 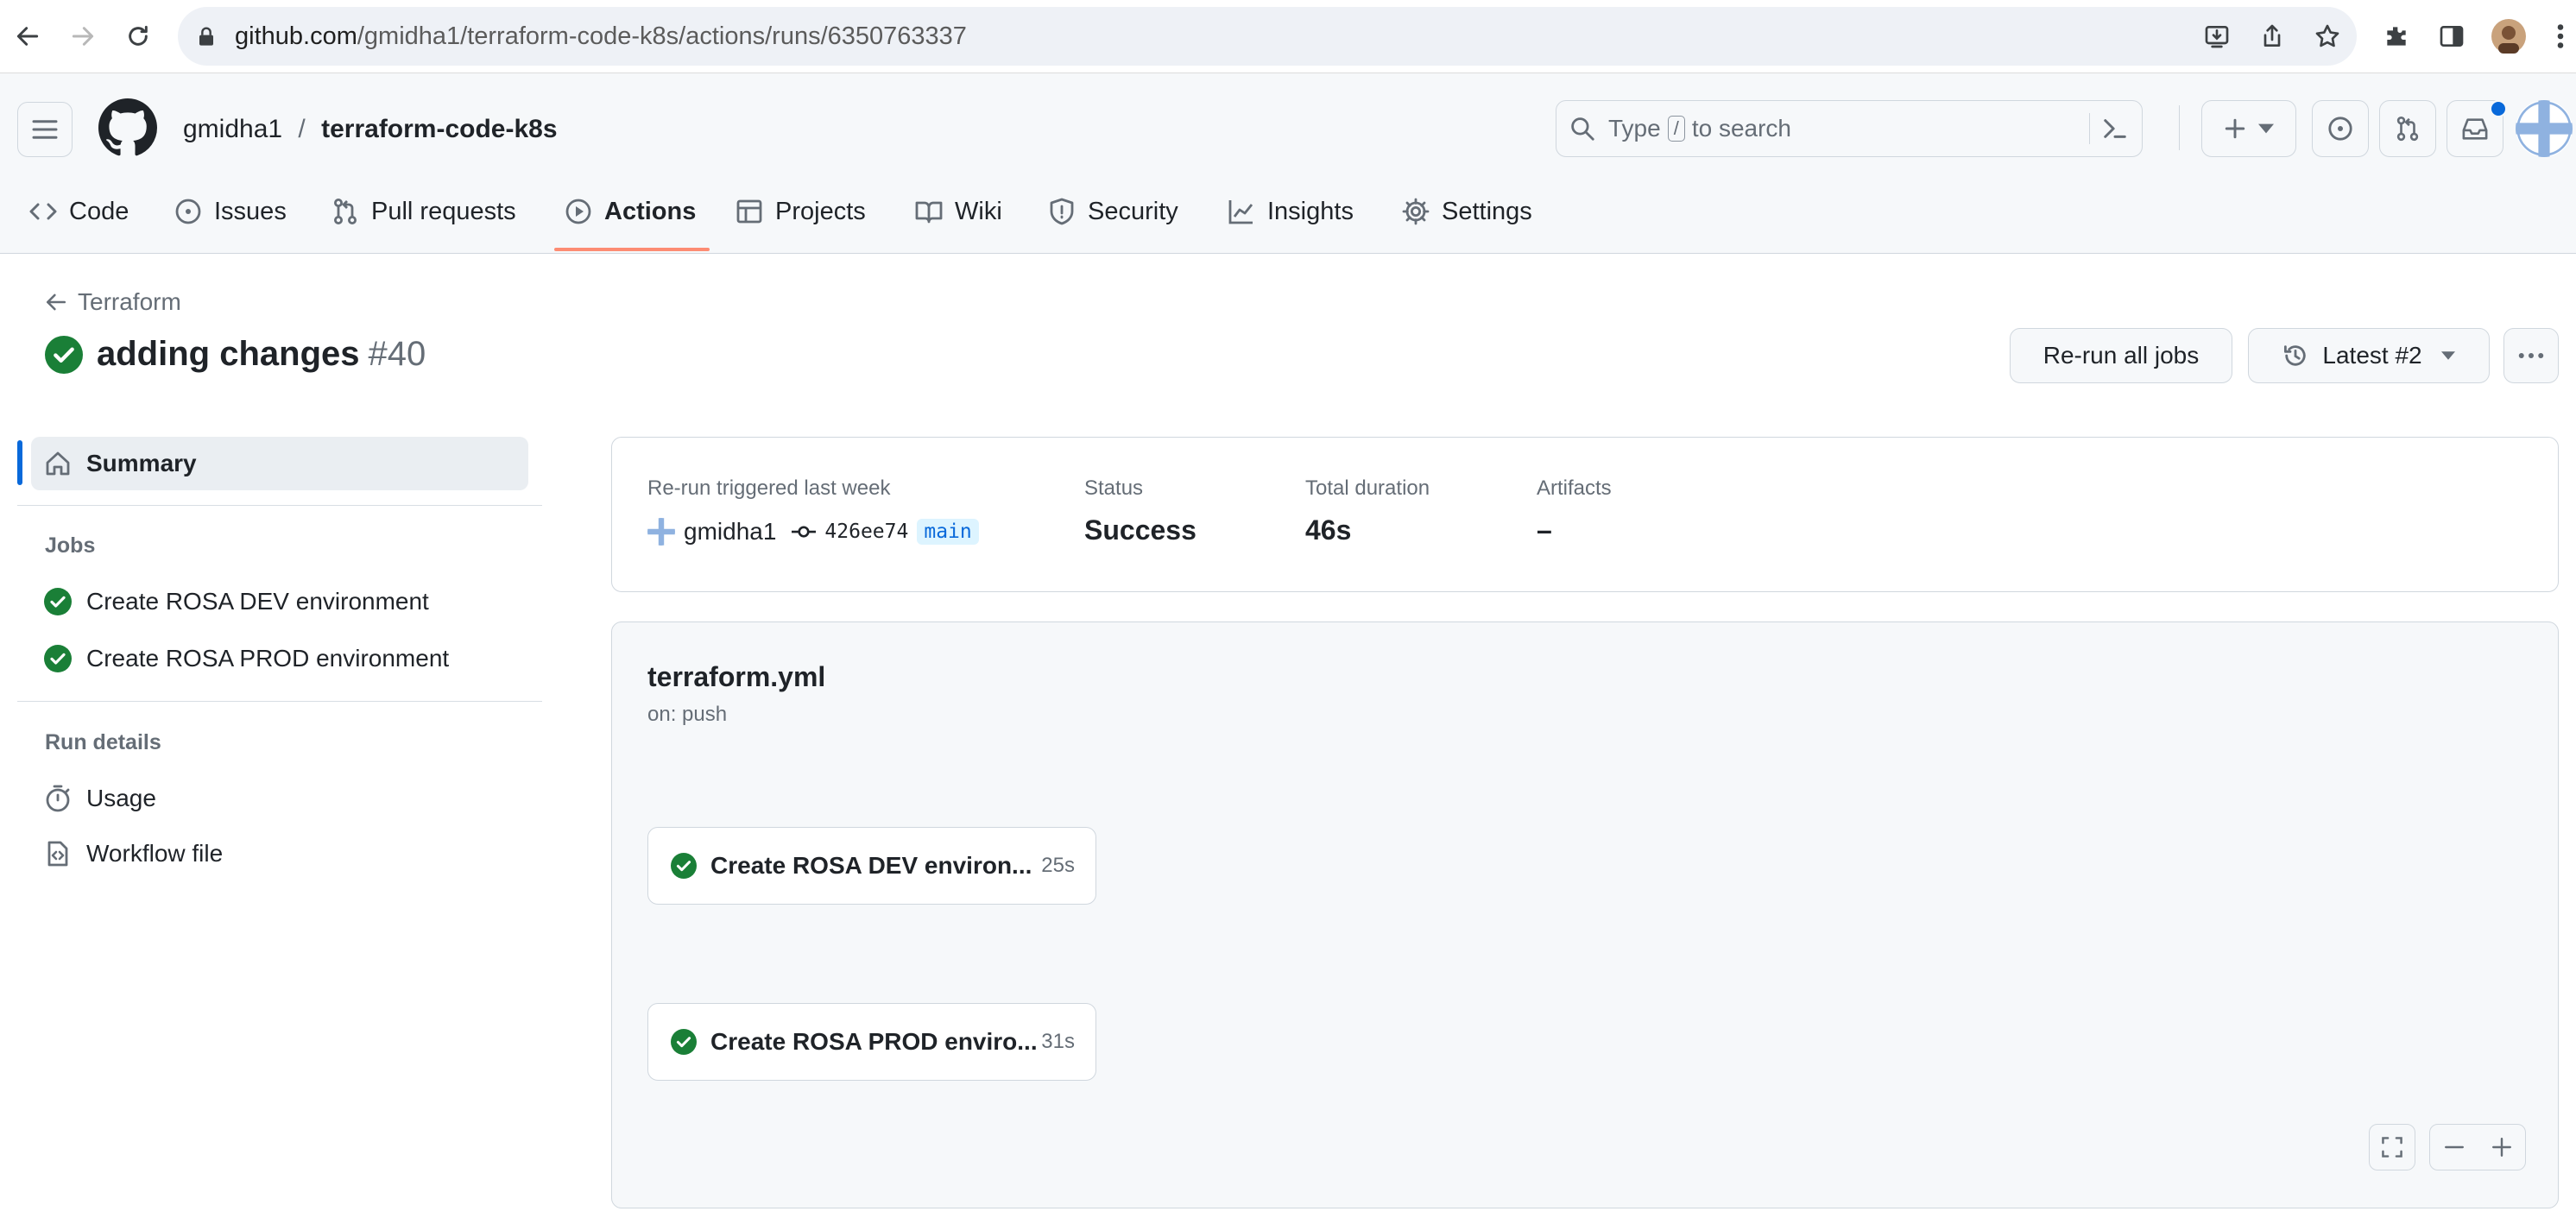 I want to click on duration-label: Total duration, so click(x=1367, y=488).